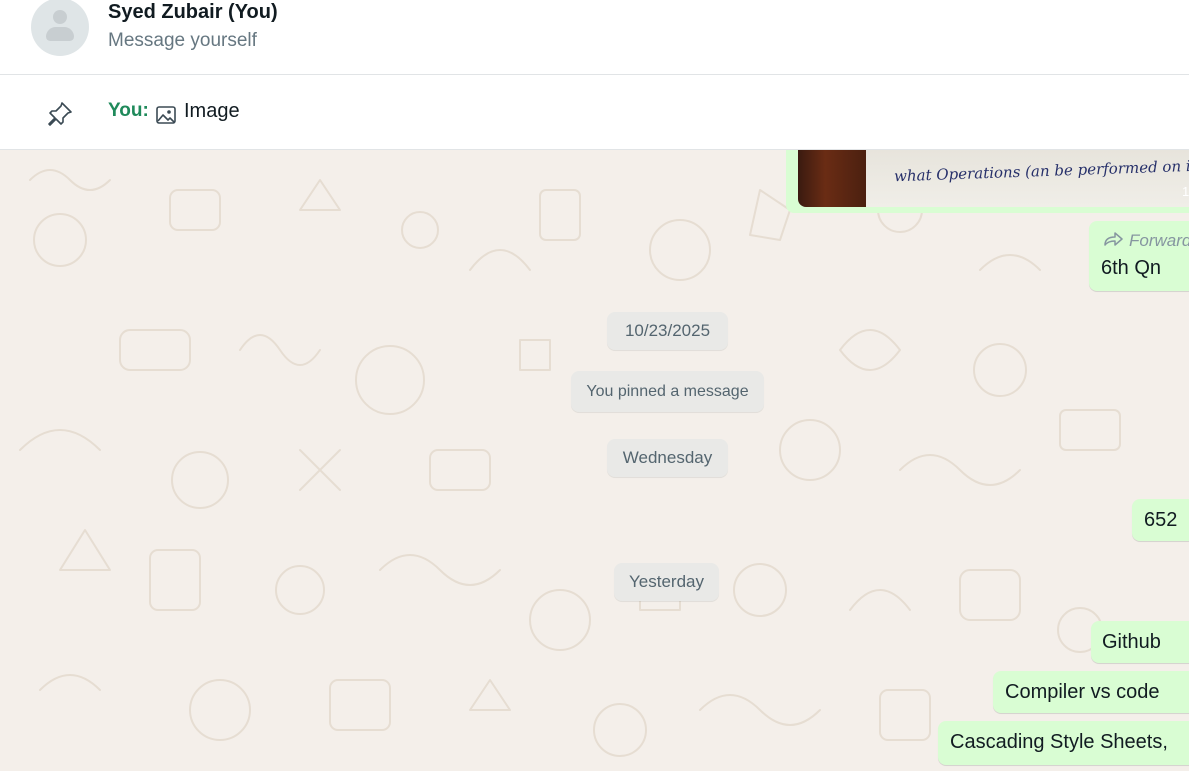 The width and height of the screenshot is (1189, 771). I want to click on contact-name: Syed Zubair (You), so click(193, 12).